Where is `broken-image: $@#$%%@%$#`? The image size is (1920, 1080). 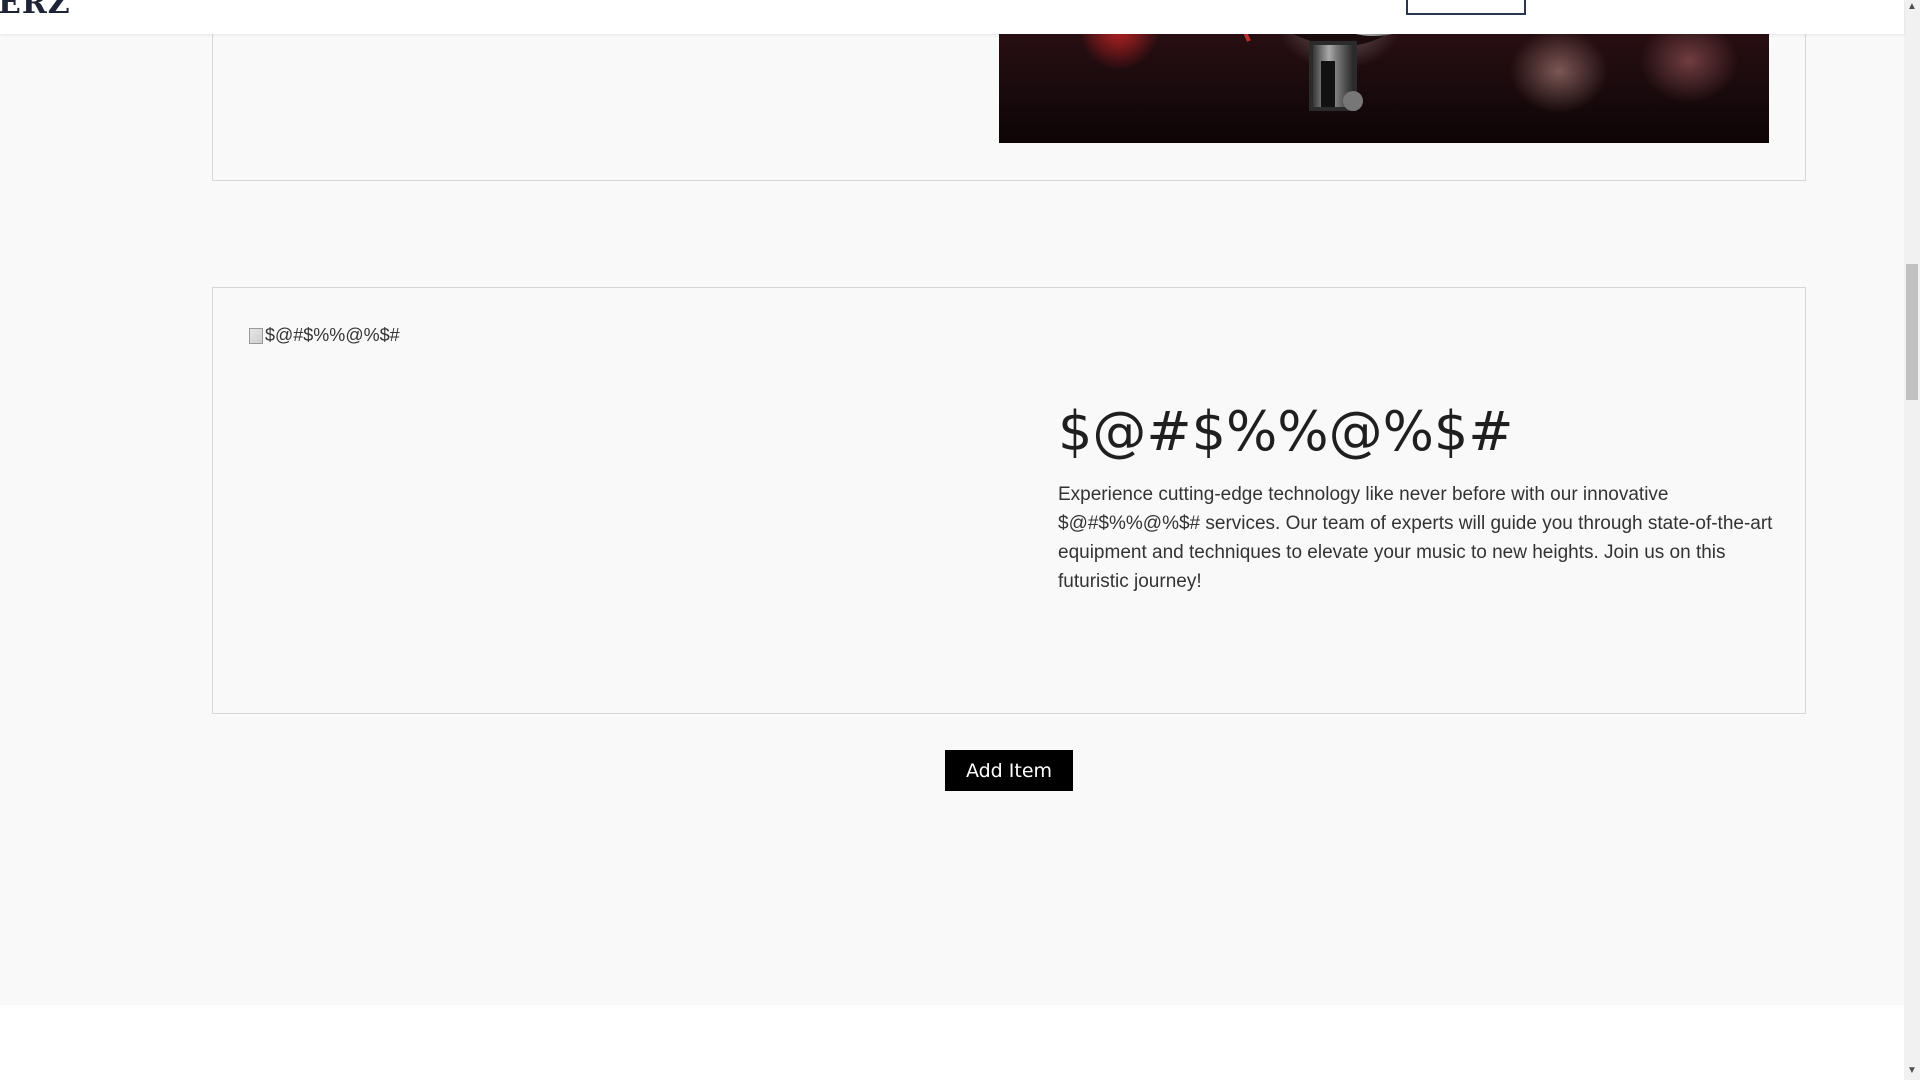 broken-image: $@#$%%@%$# is located at coordinates (324, 335).